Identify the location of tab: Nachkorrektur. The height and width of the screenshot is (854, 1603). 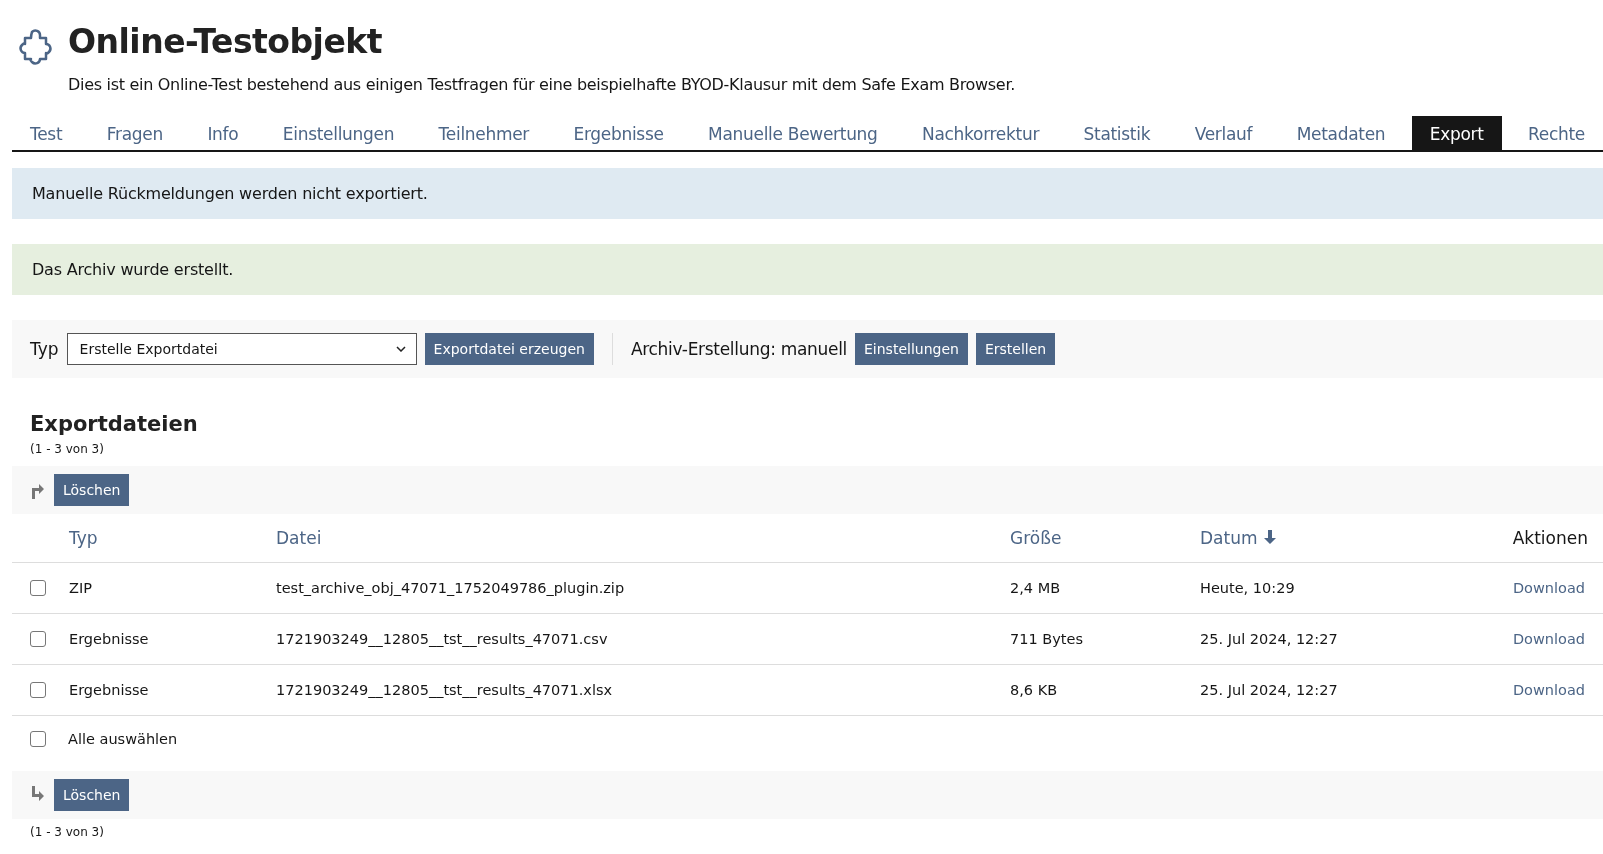
(981, 133).